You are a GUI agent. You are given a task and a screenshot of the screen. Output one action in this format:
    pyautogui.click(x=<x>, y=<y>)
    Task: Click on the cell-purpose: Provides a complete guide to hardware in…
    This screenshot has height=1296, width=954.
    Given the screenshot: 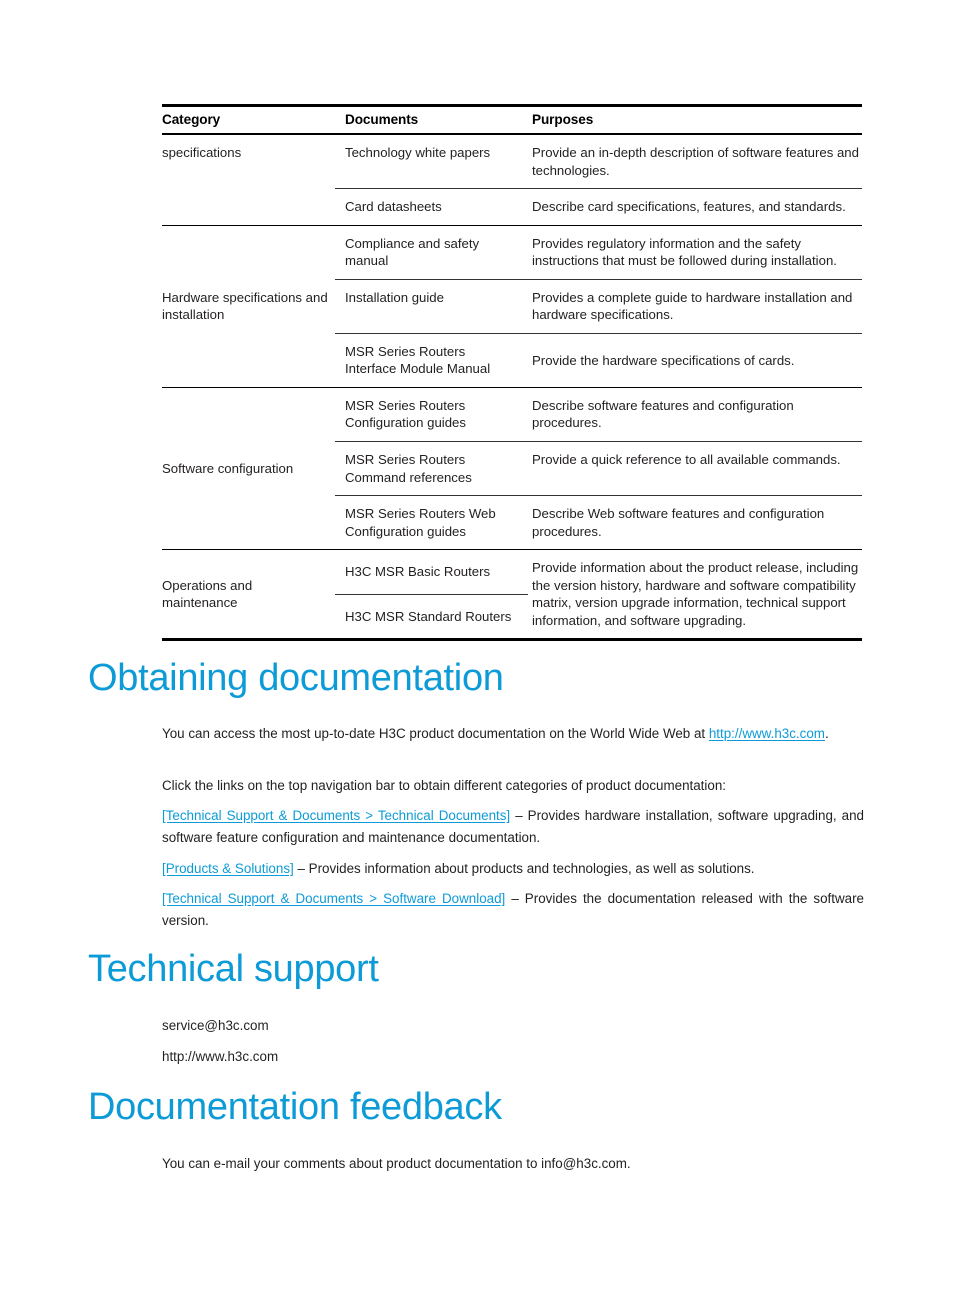 What is the action you would take?
    pyautogui.click(x=695, y=306)
    